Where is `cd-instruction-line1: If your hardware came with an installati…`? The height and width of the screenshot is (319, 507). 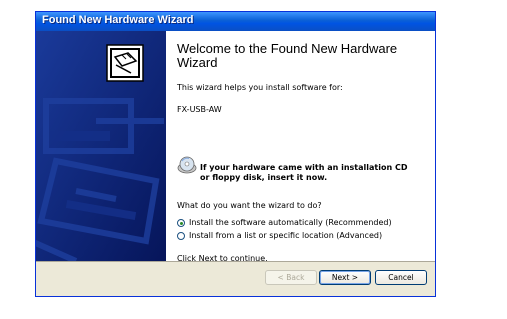 cd-instruction-line1: If your hardware came with an installati… is located at coordinates (304, 167).